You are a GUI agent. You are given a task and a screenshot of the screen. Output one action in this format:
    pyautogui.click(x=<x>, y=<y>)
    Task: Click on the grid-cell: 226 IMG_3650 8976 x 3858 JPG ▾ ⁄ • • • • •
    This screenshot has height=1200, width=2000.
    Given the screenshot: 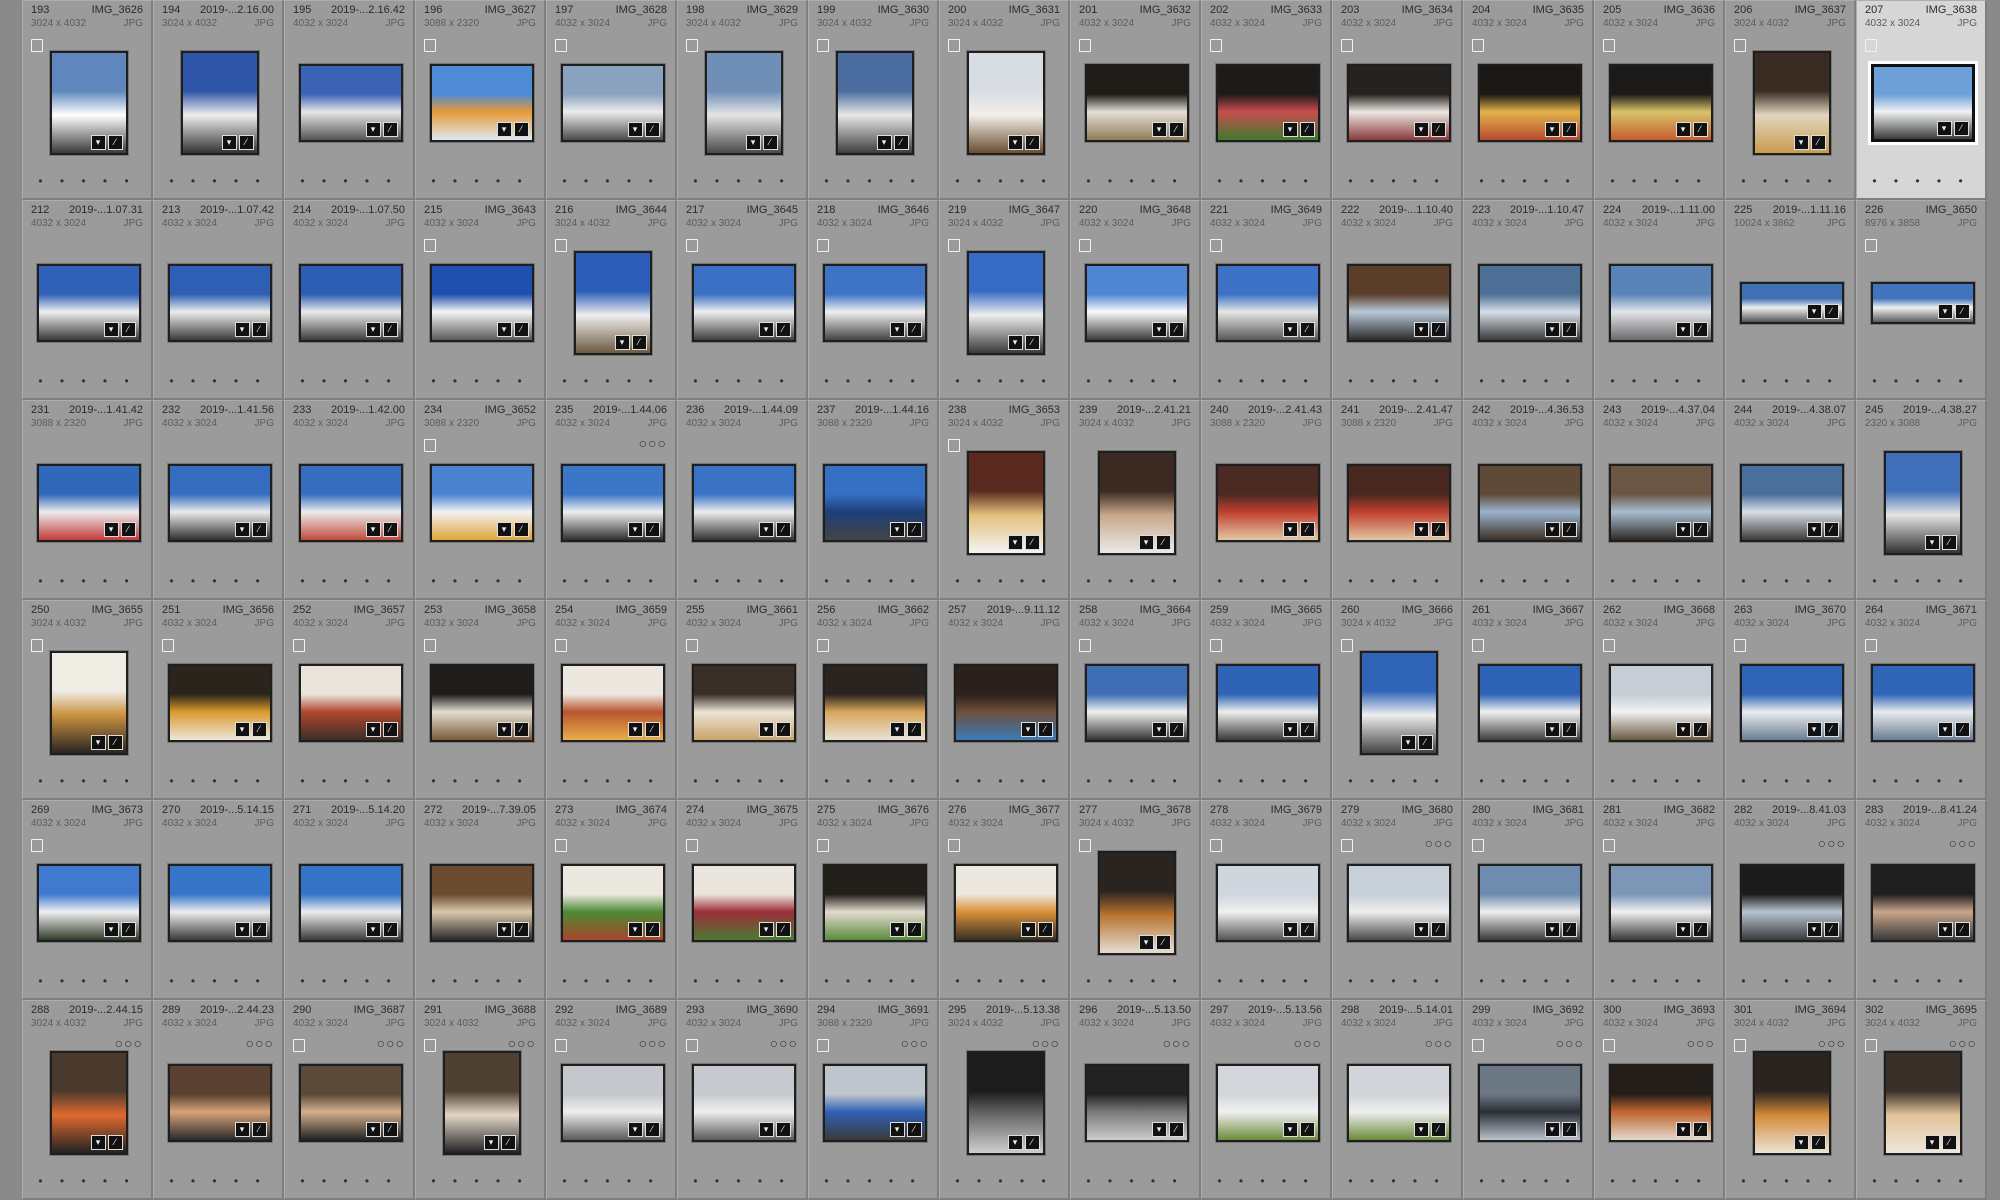 What is the action you would take?
    pyautogui.click(x=1921, y=300)
    